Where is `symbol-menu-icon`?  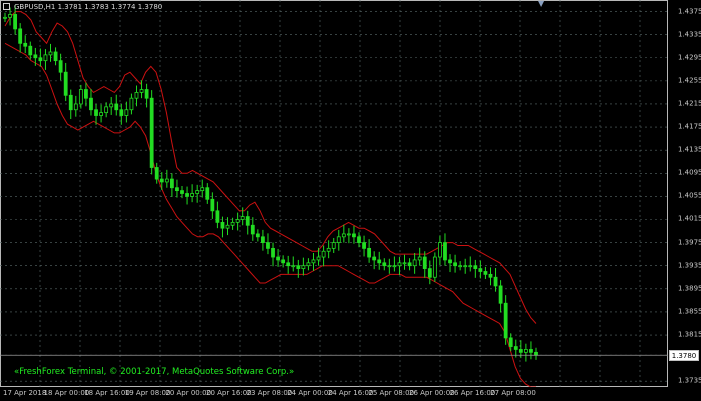
symbol-menu-icon is located at coordinates (6, 6).